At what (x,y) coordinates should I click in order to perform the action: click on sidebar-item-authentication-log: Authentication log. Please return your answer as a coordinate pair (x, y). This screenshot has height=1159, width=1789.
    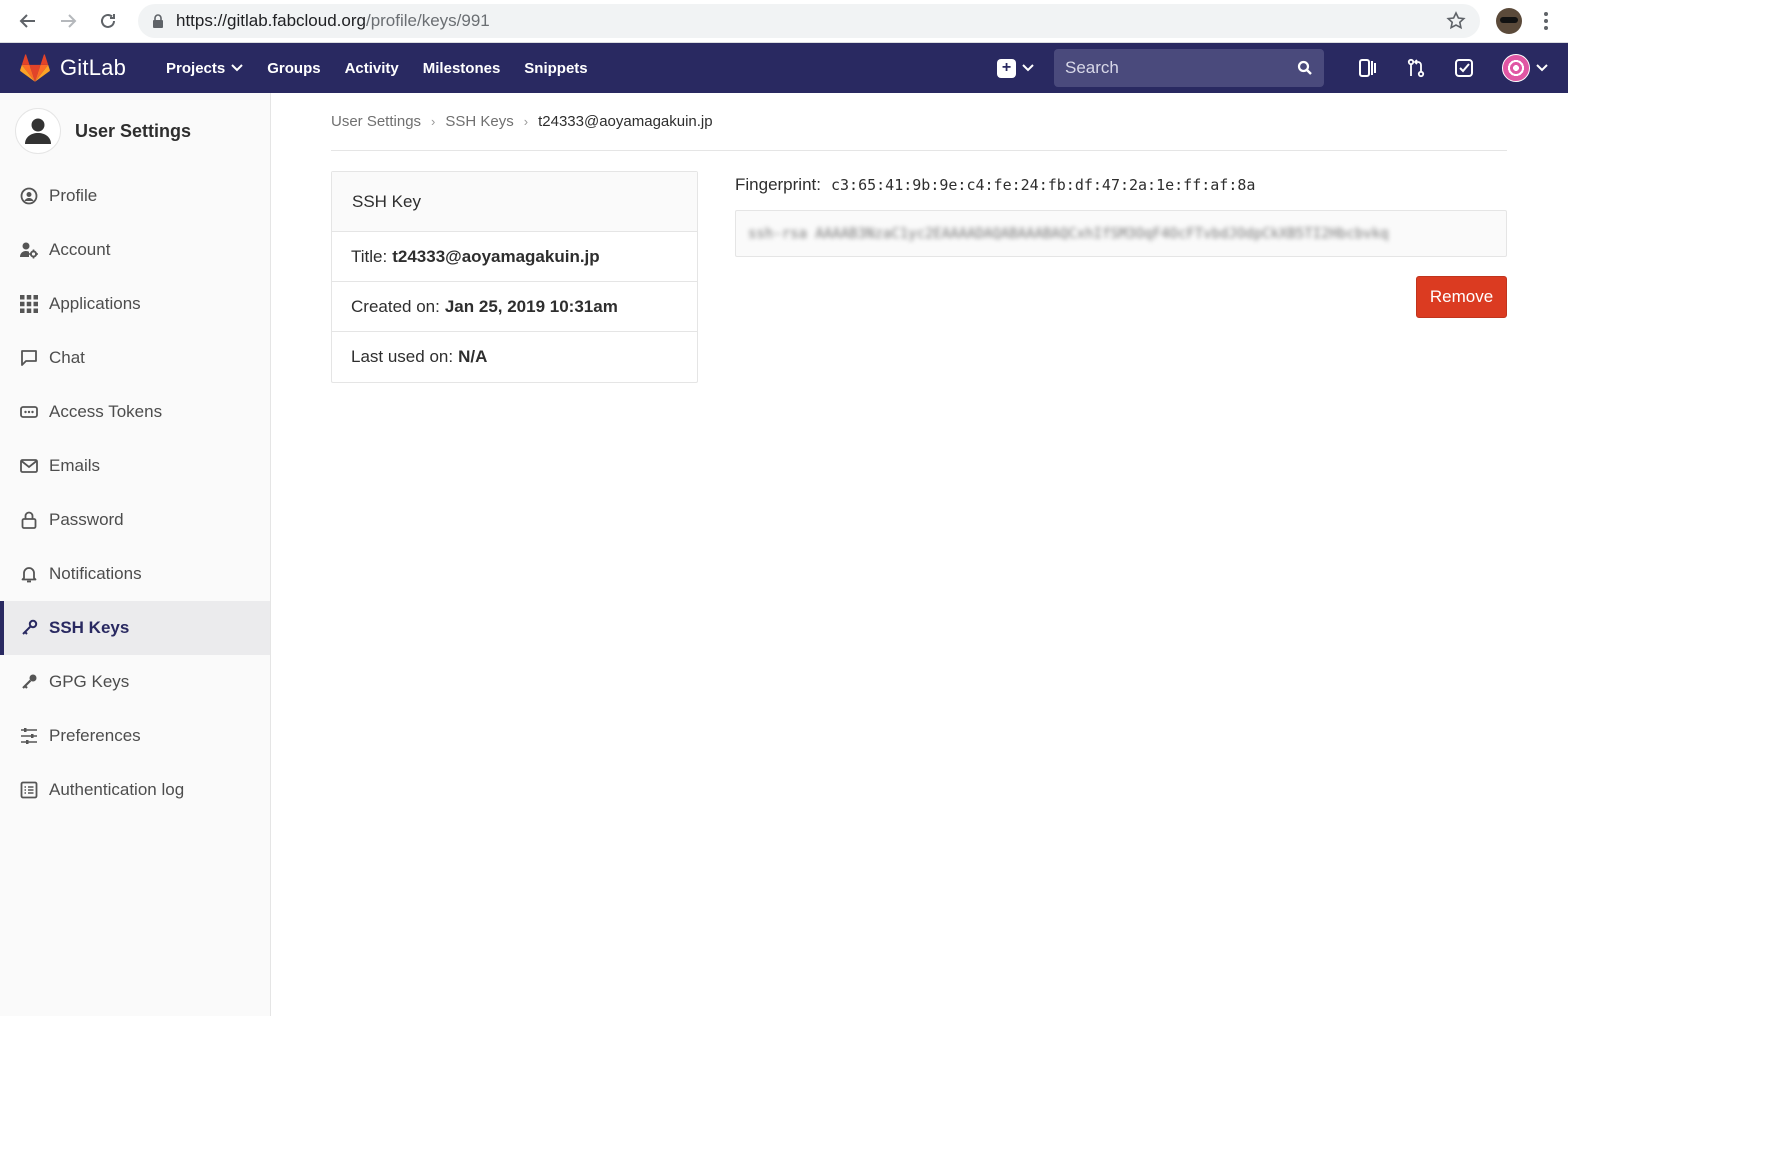
    Looking at the image, I should click on (135, 790).